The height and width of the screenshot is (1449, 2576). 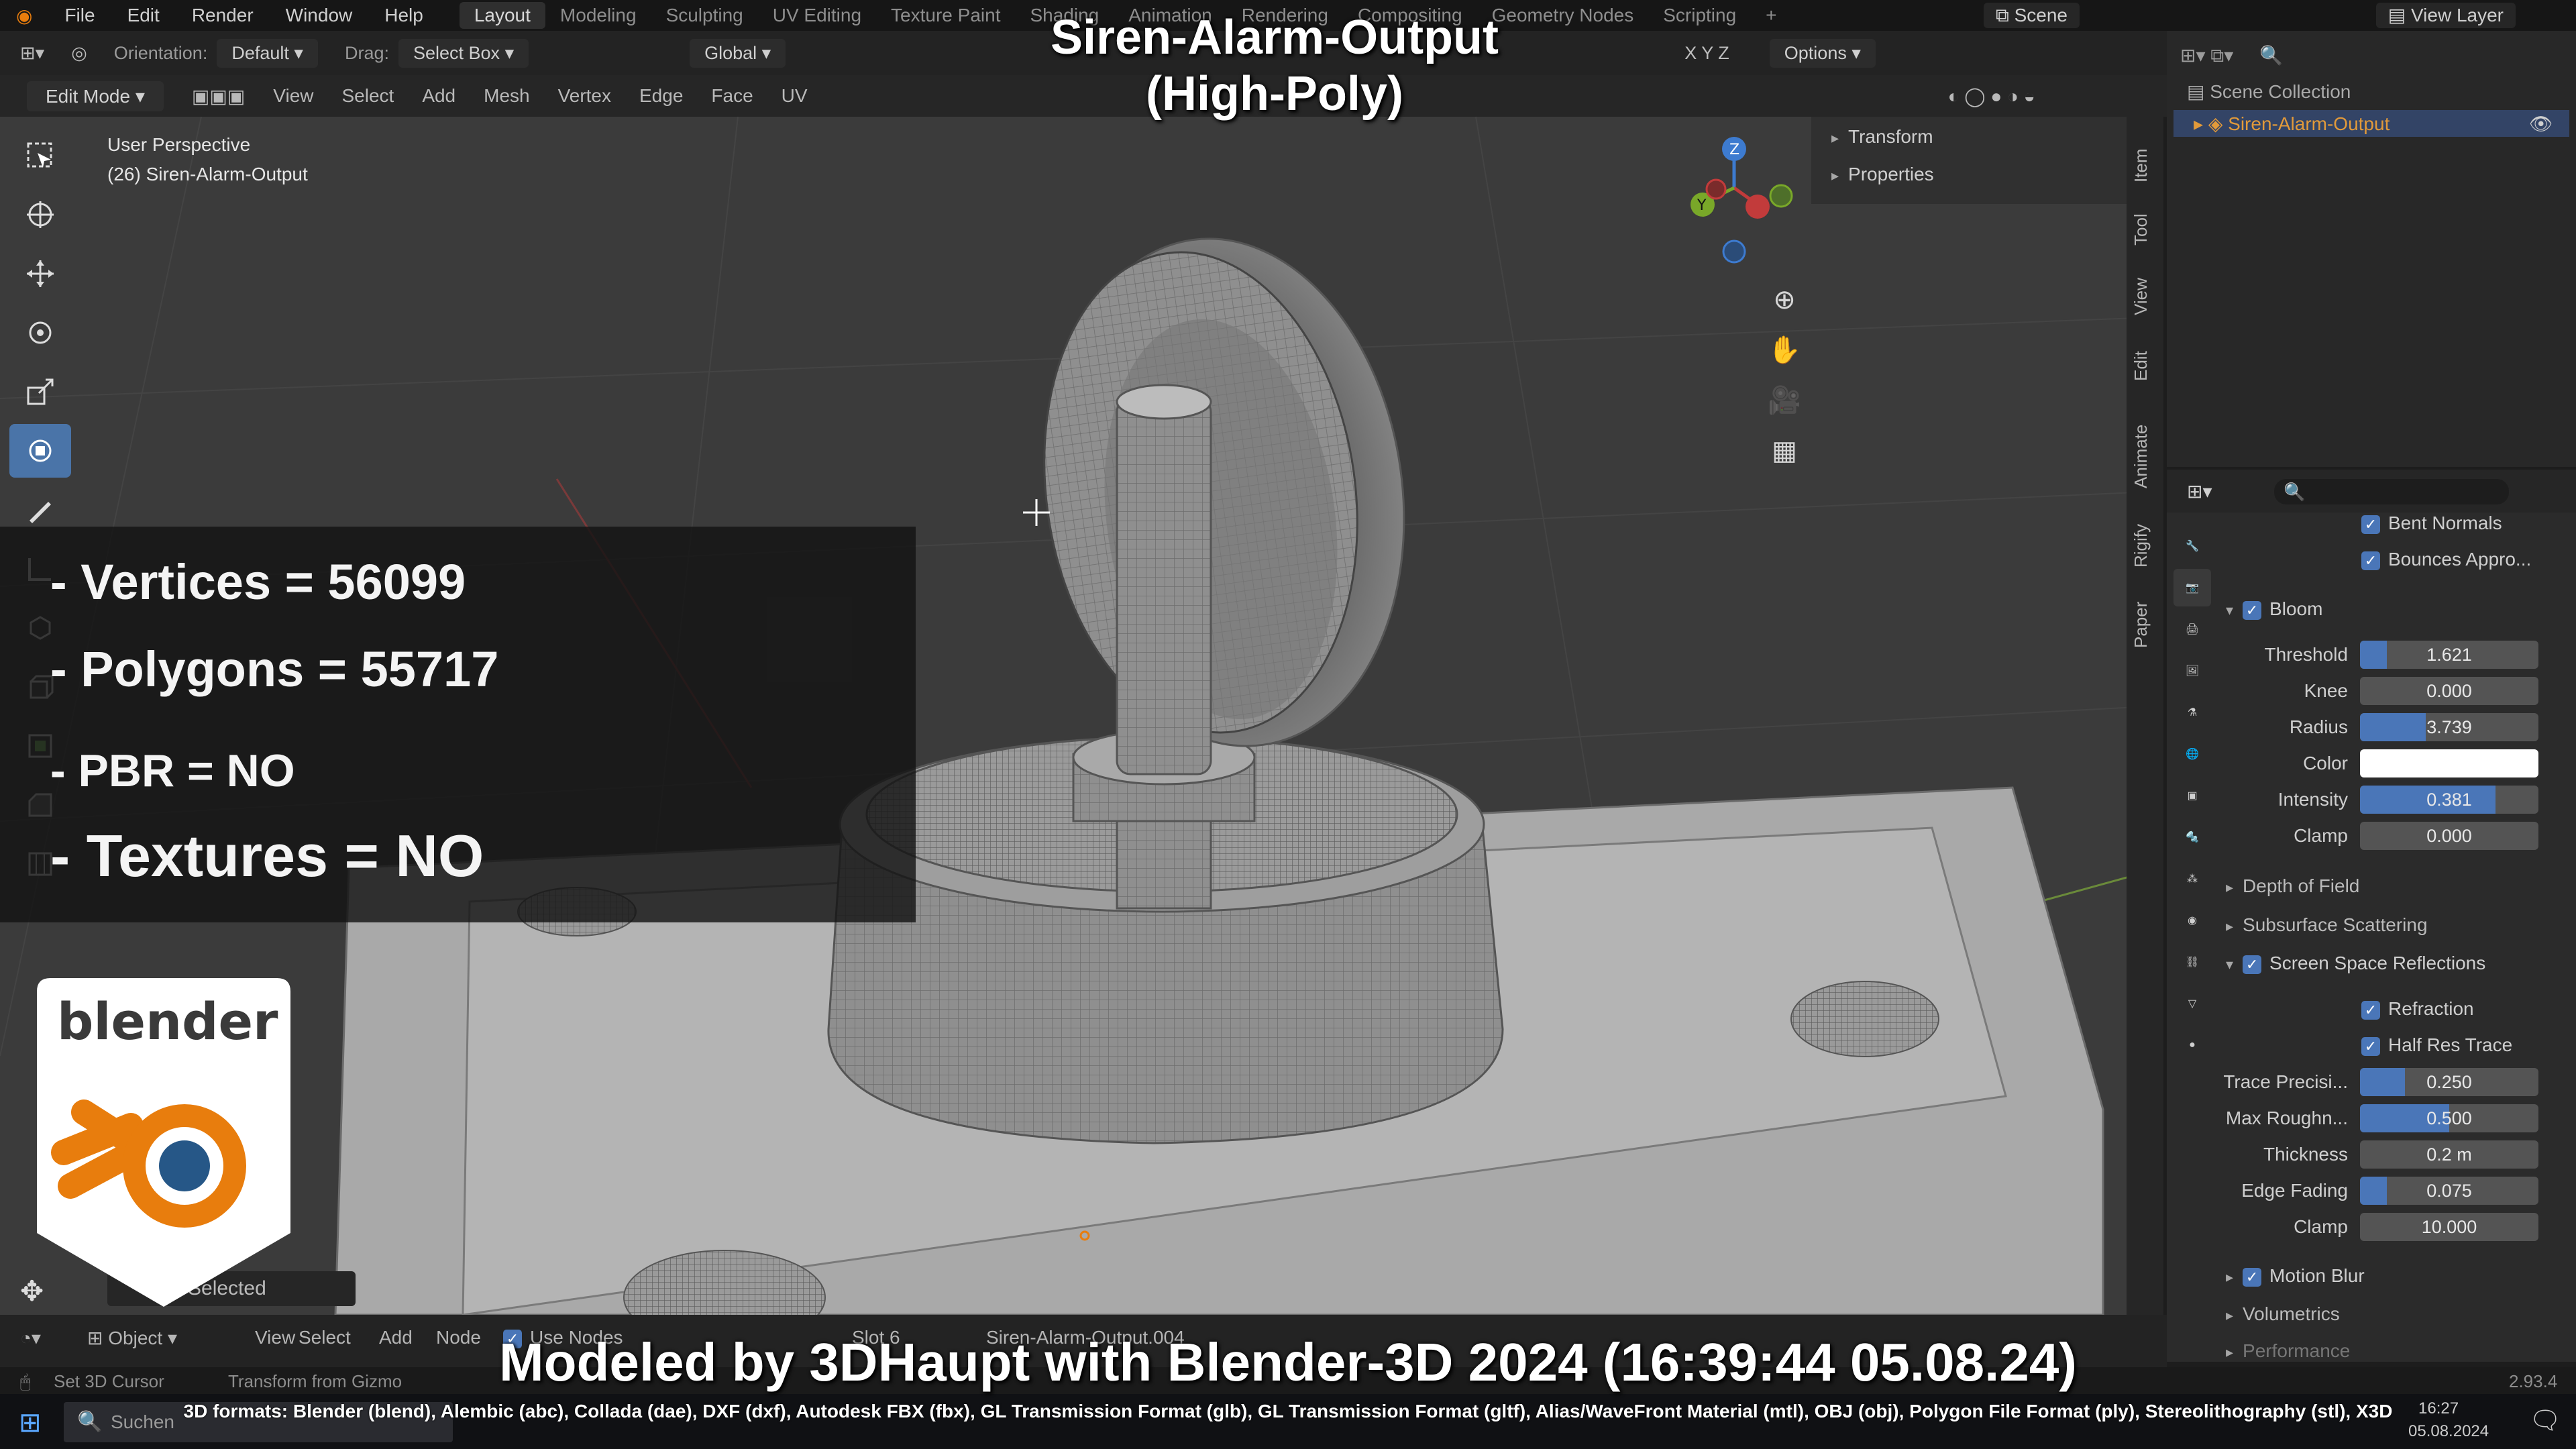 I want to click on workspace-tab-uv-editing: UV Editing, so click(x=817, y=15).